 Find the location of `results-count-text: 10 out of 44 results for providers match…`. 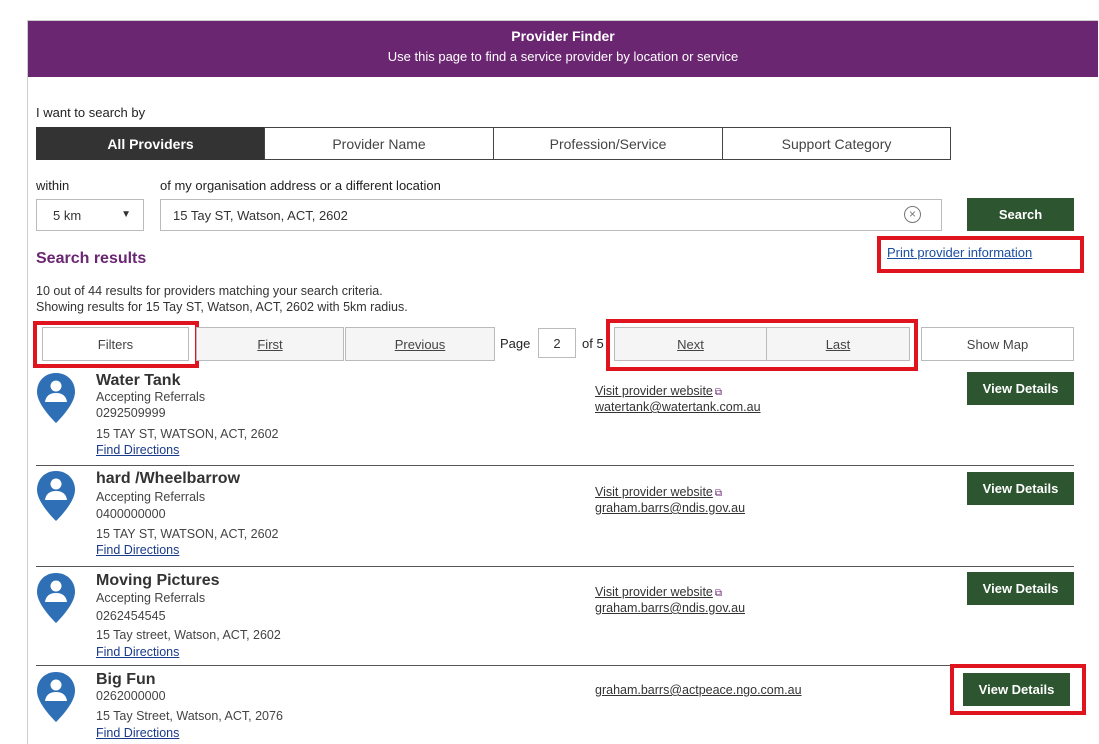

results-count-text: 10 out of 44 results for providers match… is located at coordinates (209, 291).